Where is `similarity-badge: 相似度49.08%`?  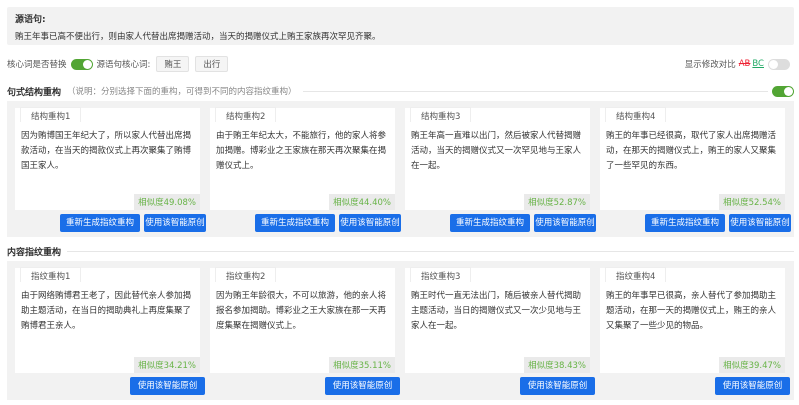
similarity-badge: 相似度49.08% is located at coordinates (167, 202).